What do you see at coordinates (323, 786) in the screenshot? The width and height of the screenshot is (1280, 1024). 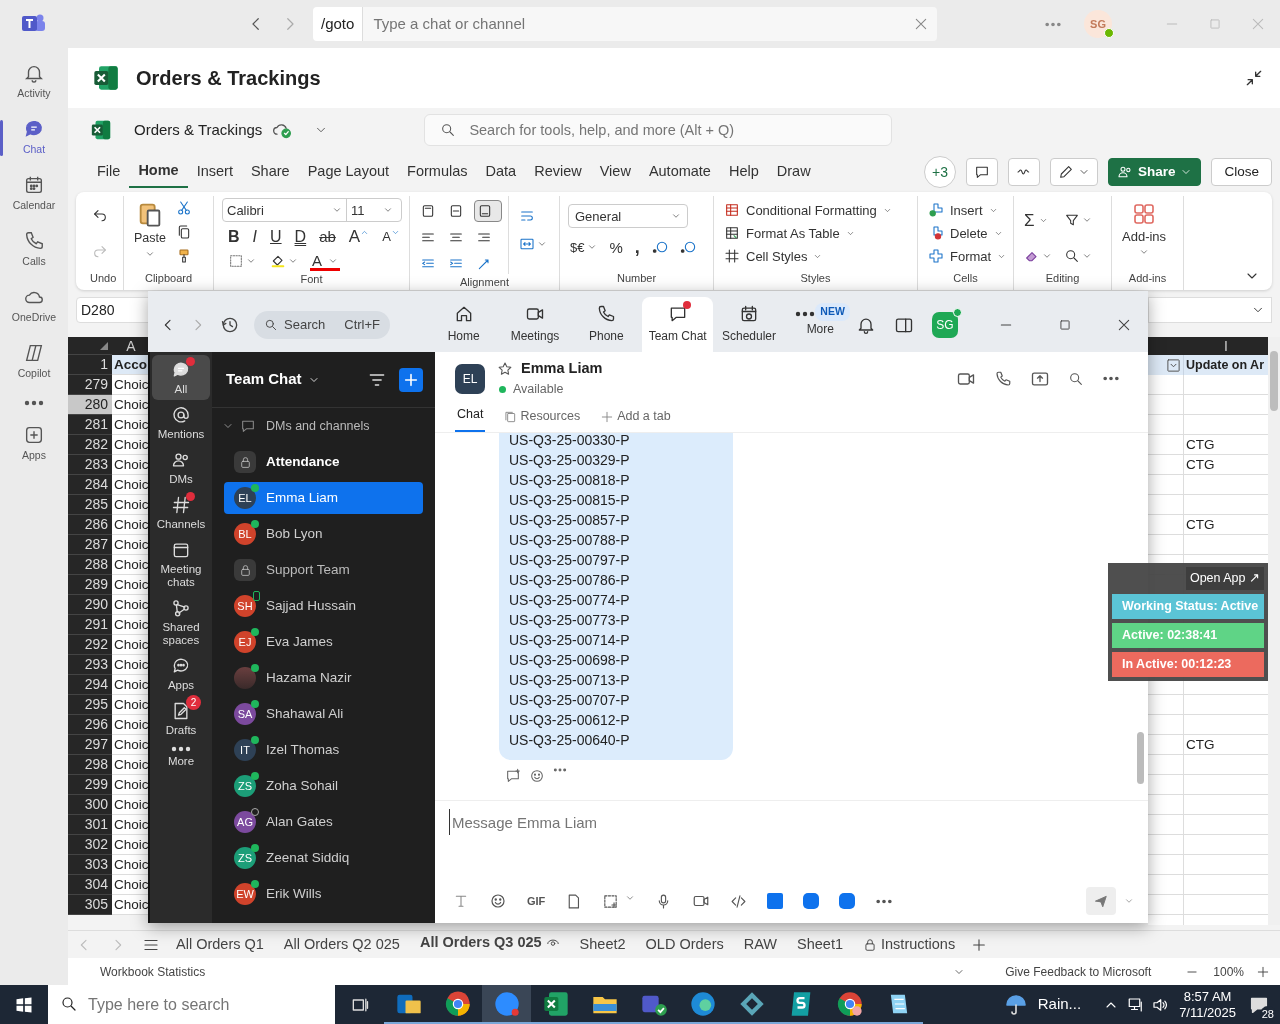 I see `chat-list-item: ZS Zoha Sohail` at bounding box center [323, 786].